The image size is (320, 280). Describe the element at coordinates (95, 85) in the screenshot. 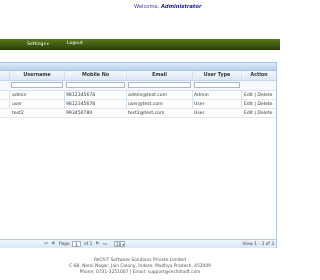

I see `filter-mobile-input` at that location.